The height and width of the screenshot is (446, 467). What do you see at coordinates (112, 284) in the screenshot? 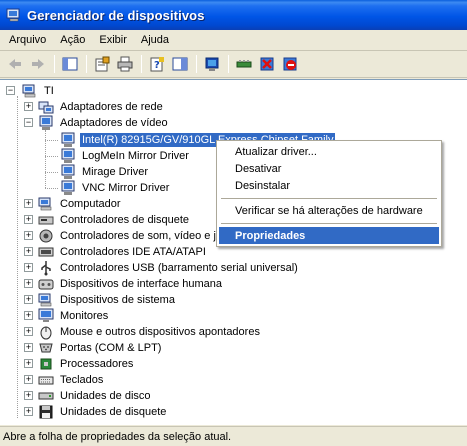
I see `tree-category-dispositivos-interface-humana: + Dispositivos de interface humana` at bounding box center [112, 284].